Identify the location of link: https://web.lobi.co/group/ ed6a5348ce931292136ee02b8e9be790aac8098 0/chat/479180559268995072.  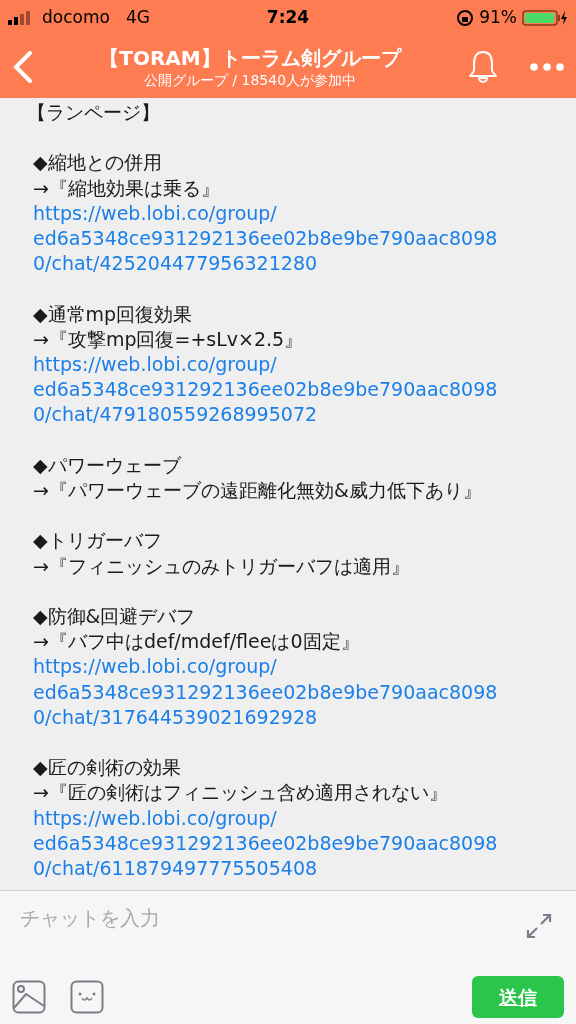
(265, 390).